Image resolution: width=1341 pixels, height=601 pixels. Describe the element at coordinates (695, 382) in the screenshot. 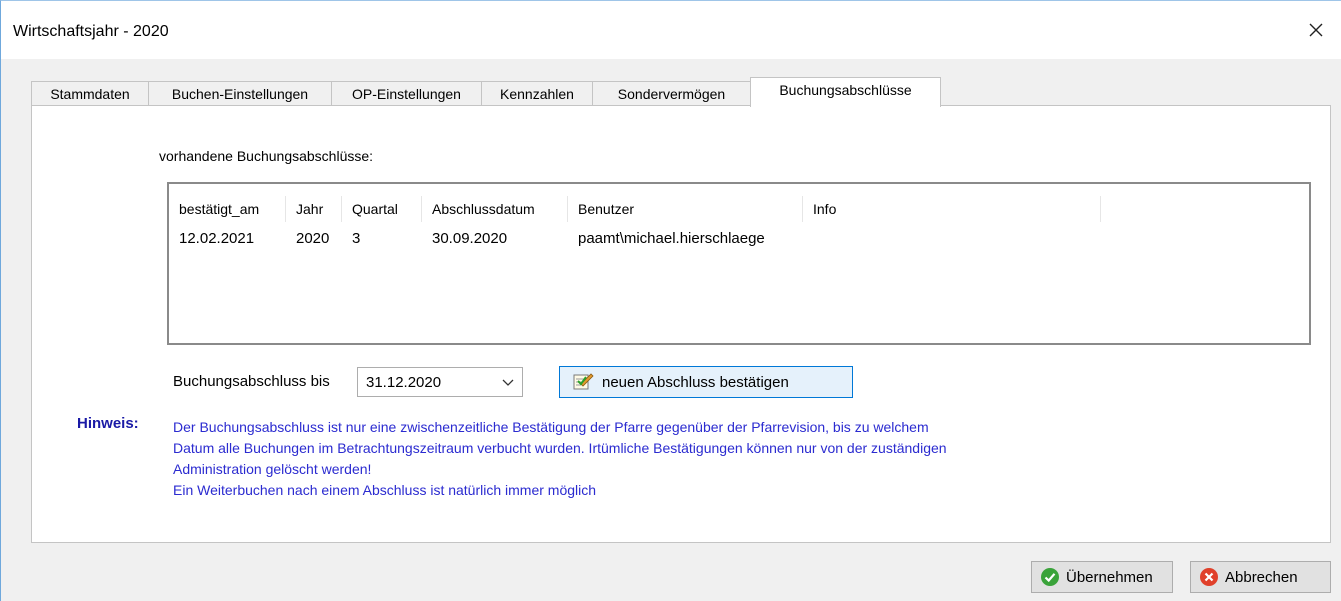

I see `confirm-new-closing-label: neuen Abschluss bestätigen` at that location.